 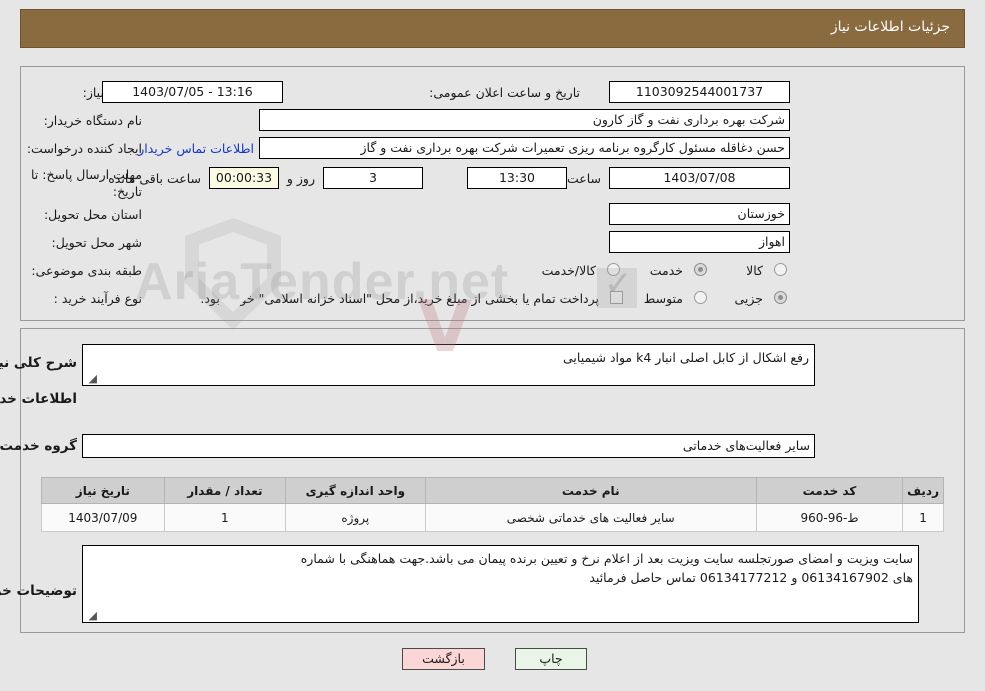 I want to click on request-creator-label: ایجاد کننده درخواست:, so click(x=84, y=148).